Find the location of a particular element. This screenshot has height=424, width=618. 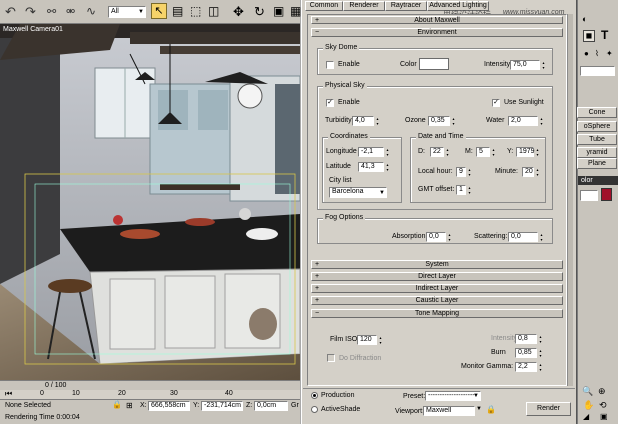

orbit-icon: ⟲ is located at coordinates (603, 405).